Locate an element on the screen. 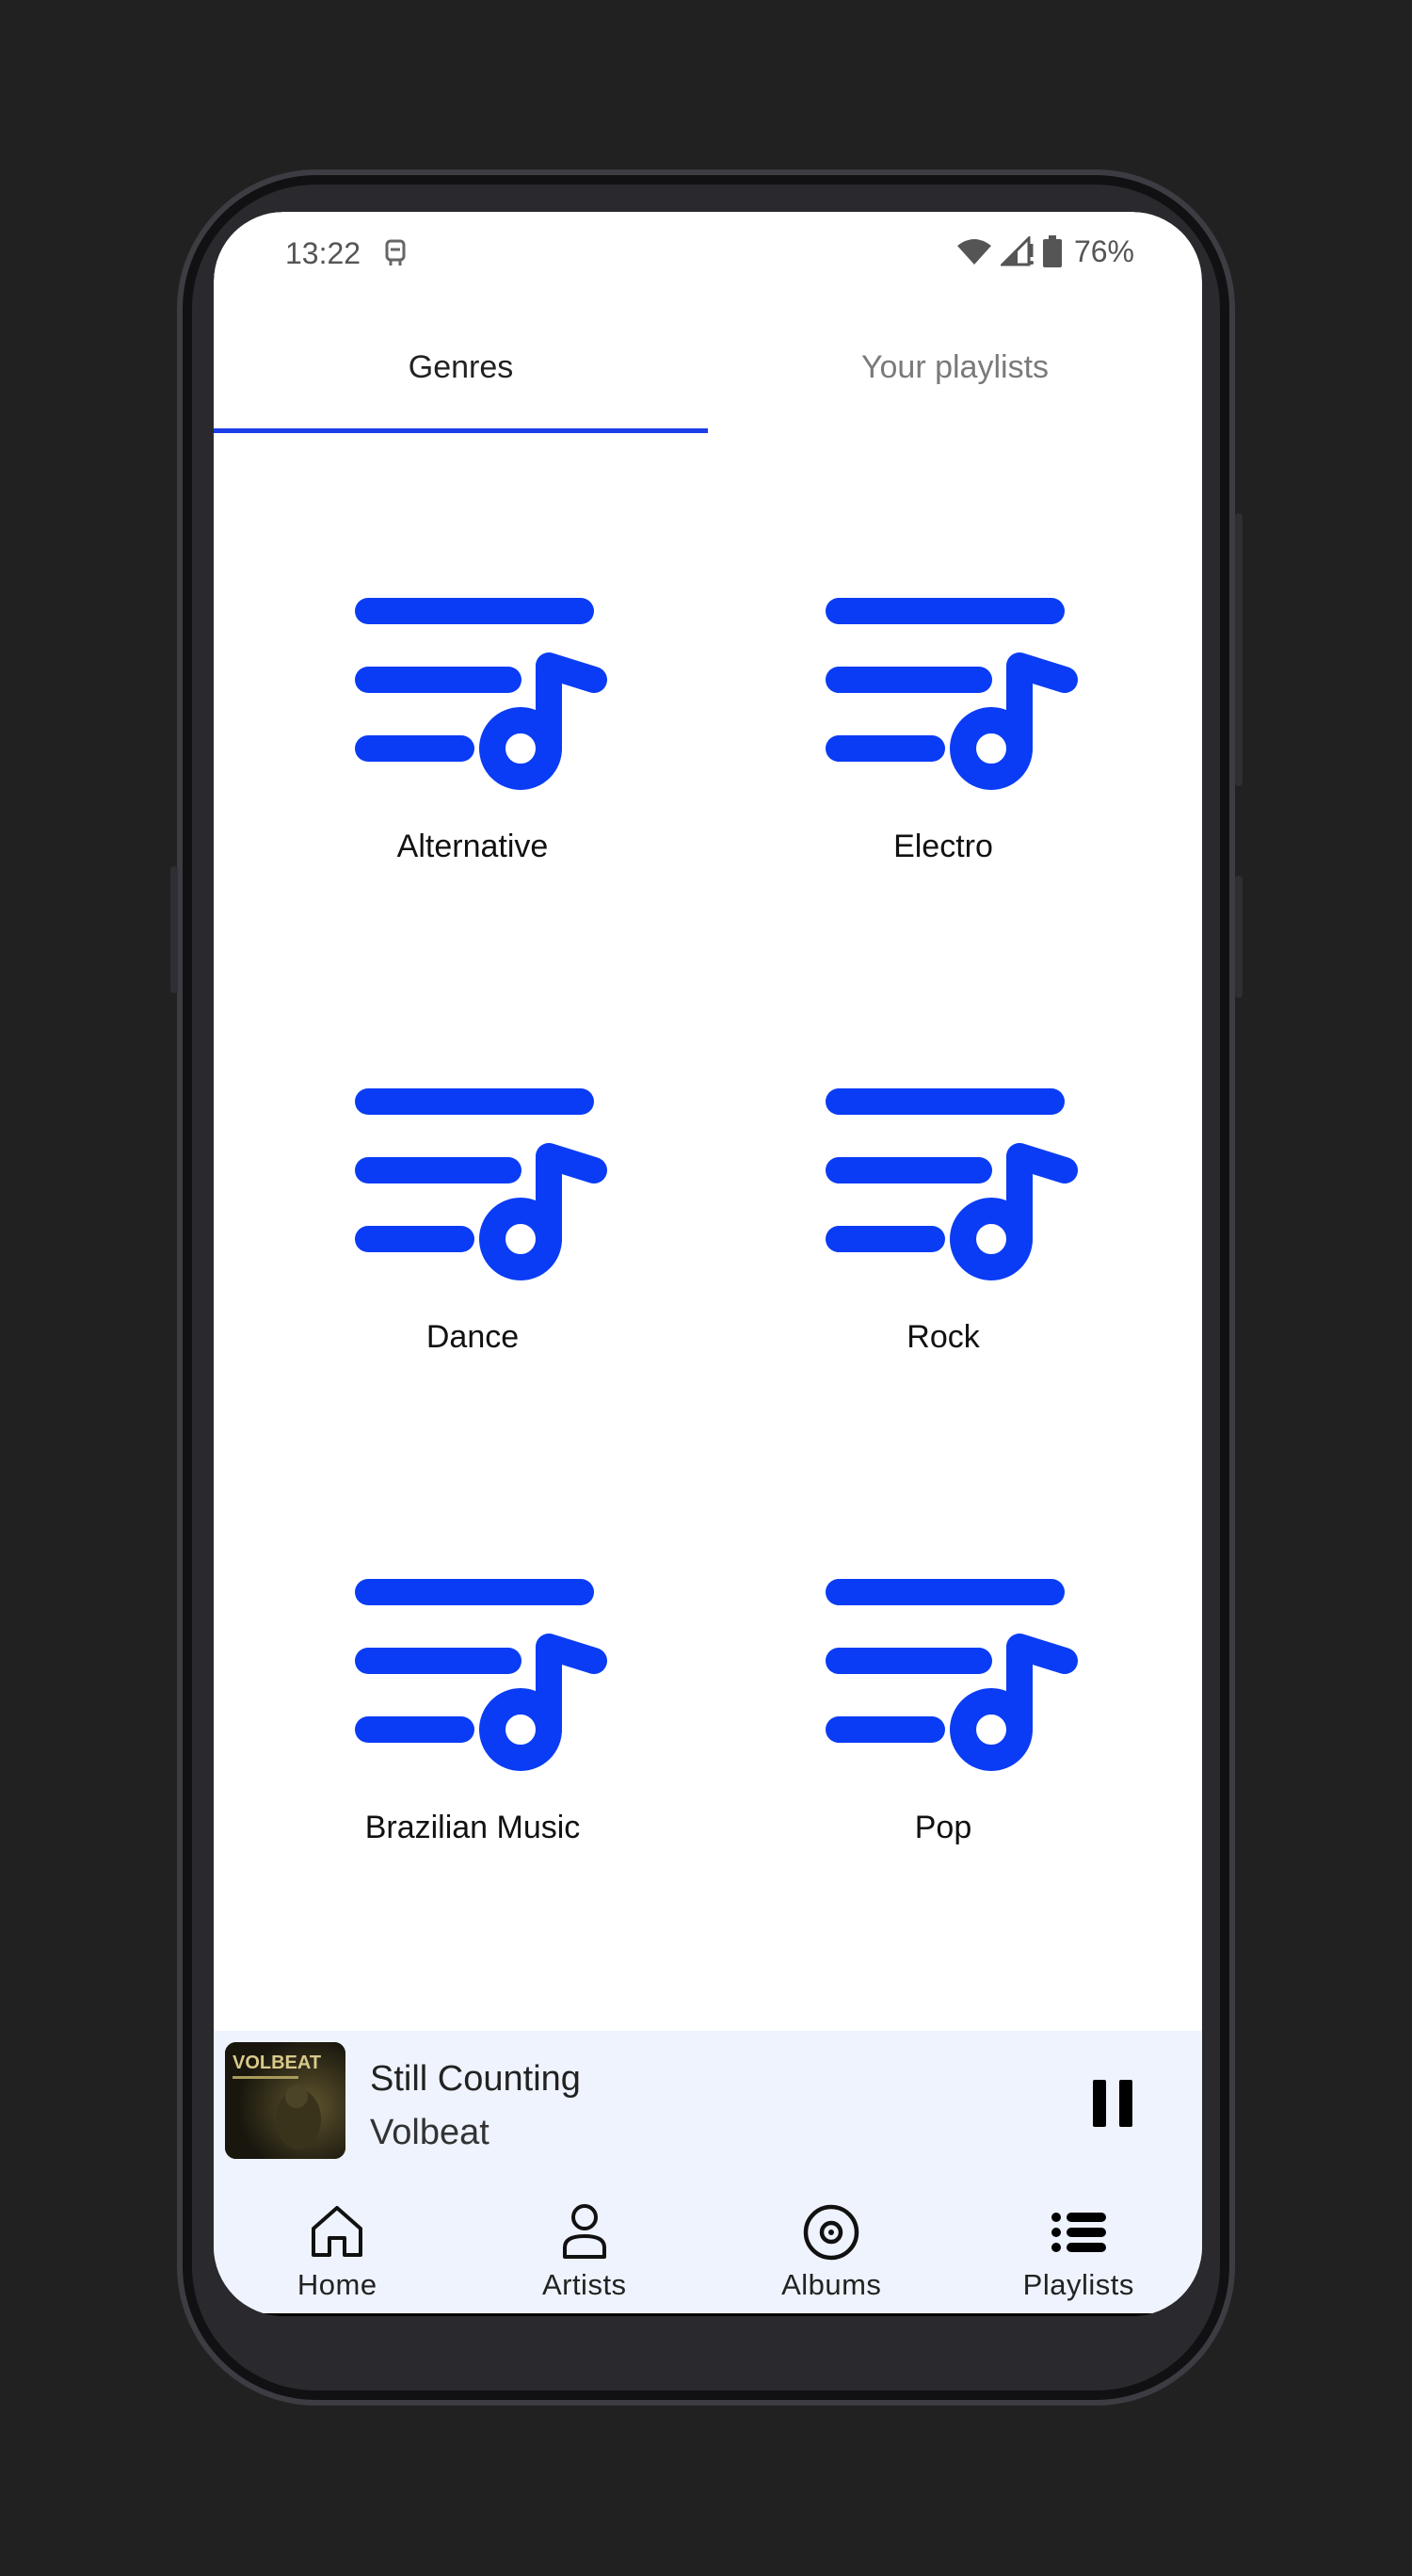 The width and height of the screenshot is (1412, 2576). nav-albums: Albums is located at coordinates (832, 2252).